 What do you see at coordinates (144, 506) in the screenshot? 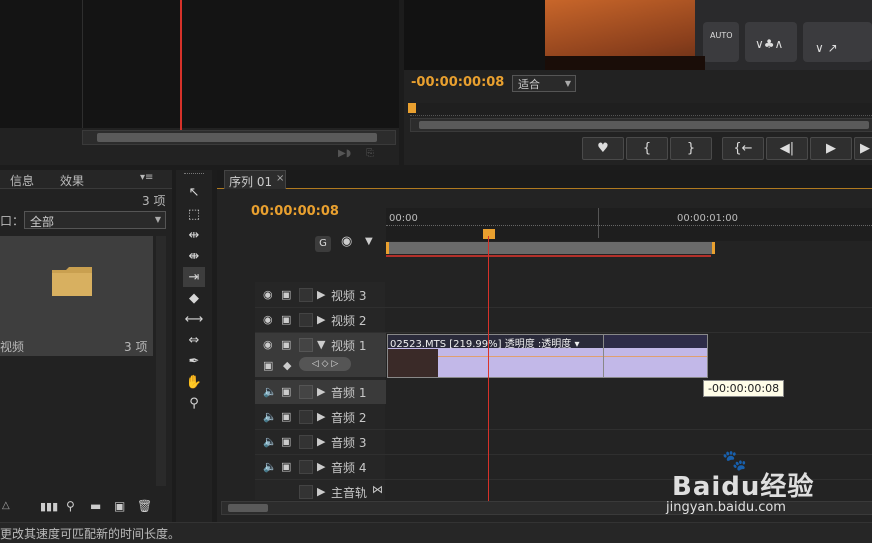
I see `trash-icon: 🗑` at bounding box center [144, 506].